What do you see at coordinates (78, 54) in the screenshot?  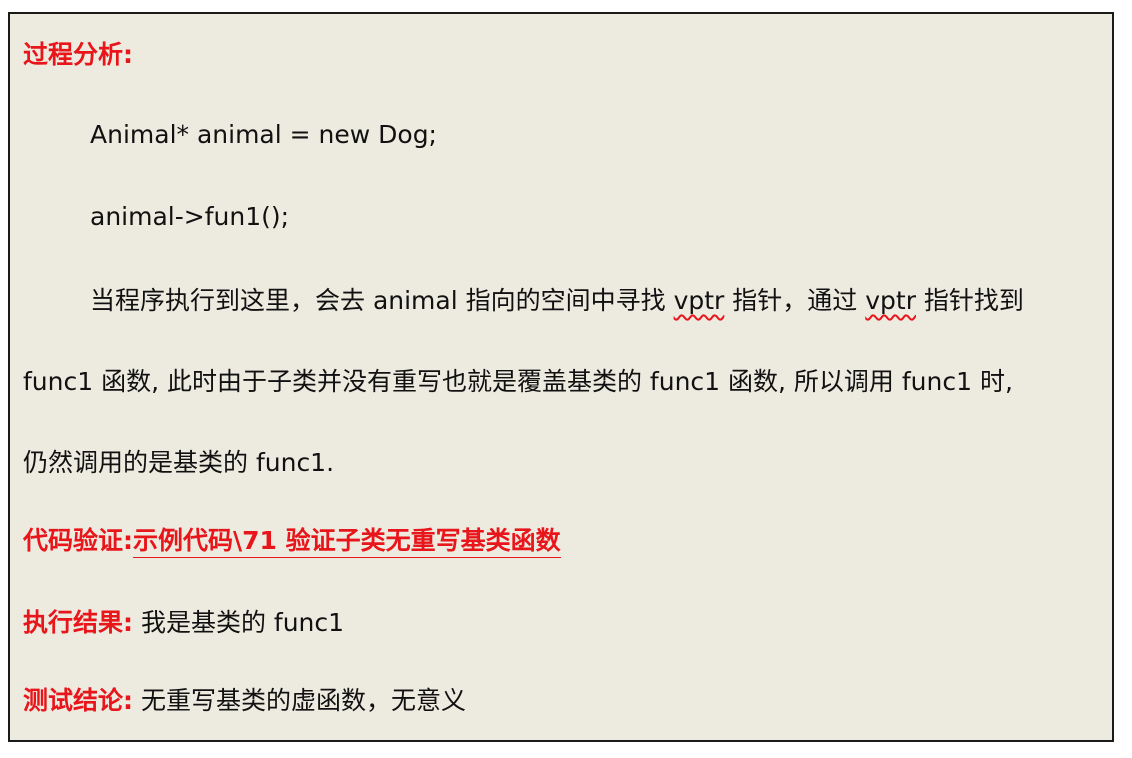 I see `analysis-heading: 过程分析:` at bounding box center [78, 54].